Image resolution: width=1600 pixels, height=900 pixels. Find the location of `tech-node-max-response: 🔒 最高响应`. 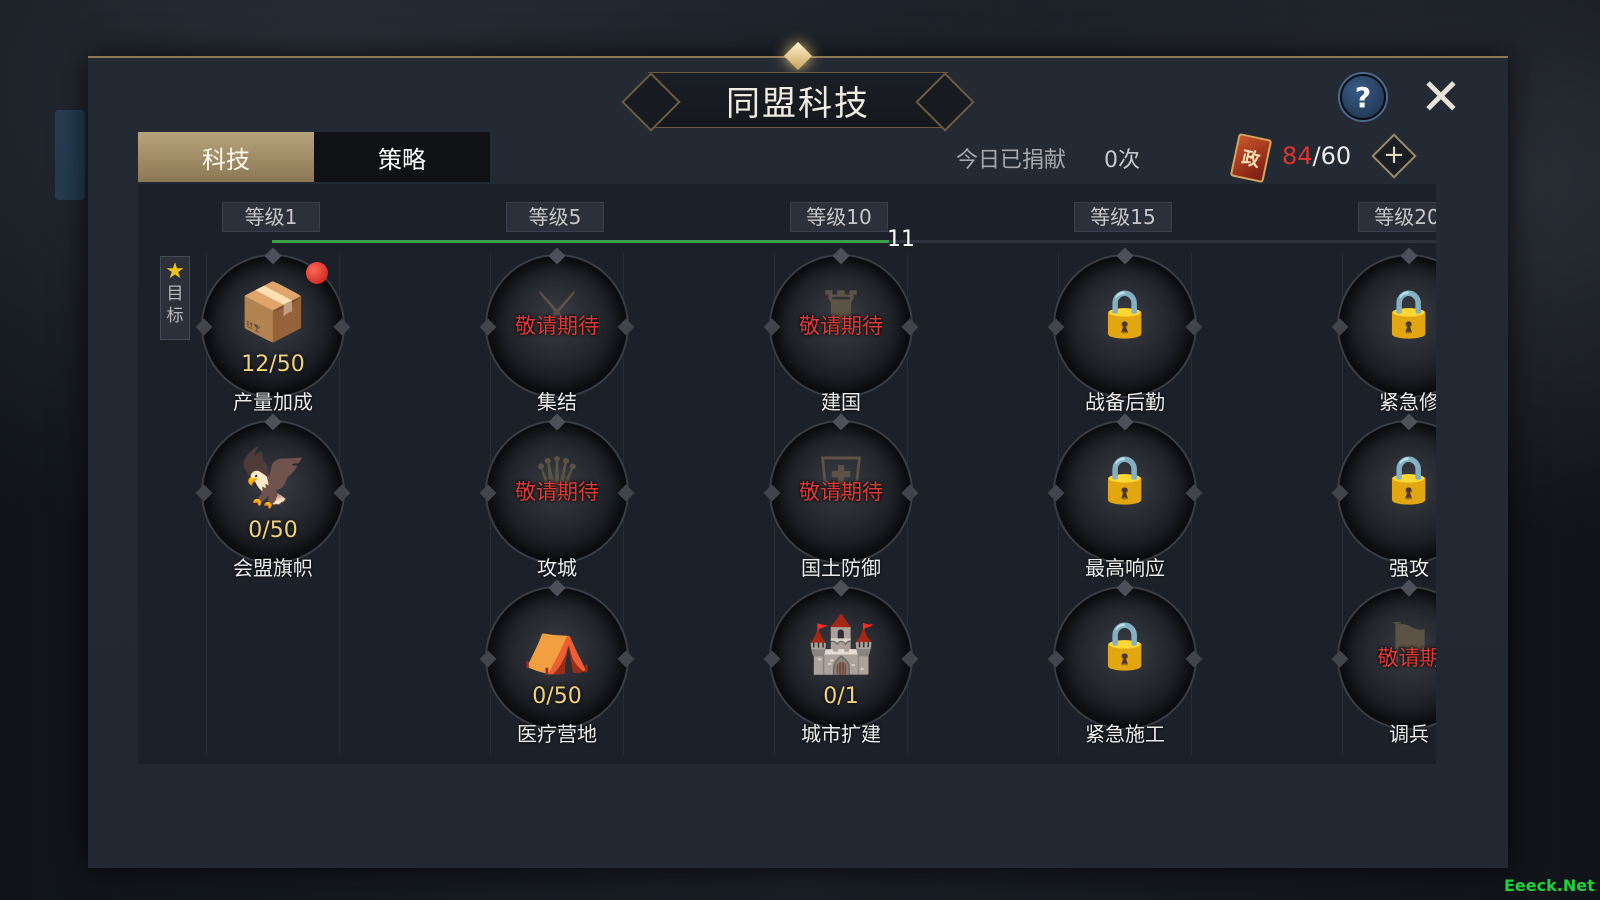

tech-node-max-response: 🔒 最高响应 is located at coordinates (1125, 502).